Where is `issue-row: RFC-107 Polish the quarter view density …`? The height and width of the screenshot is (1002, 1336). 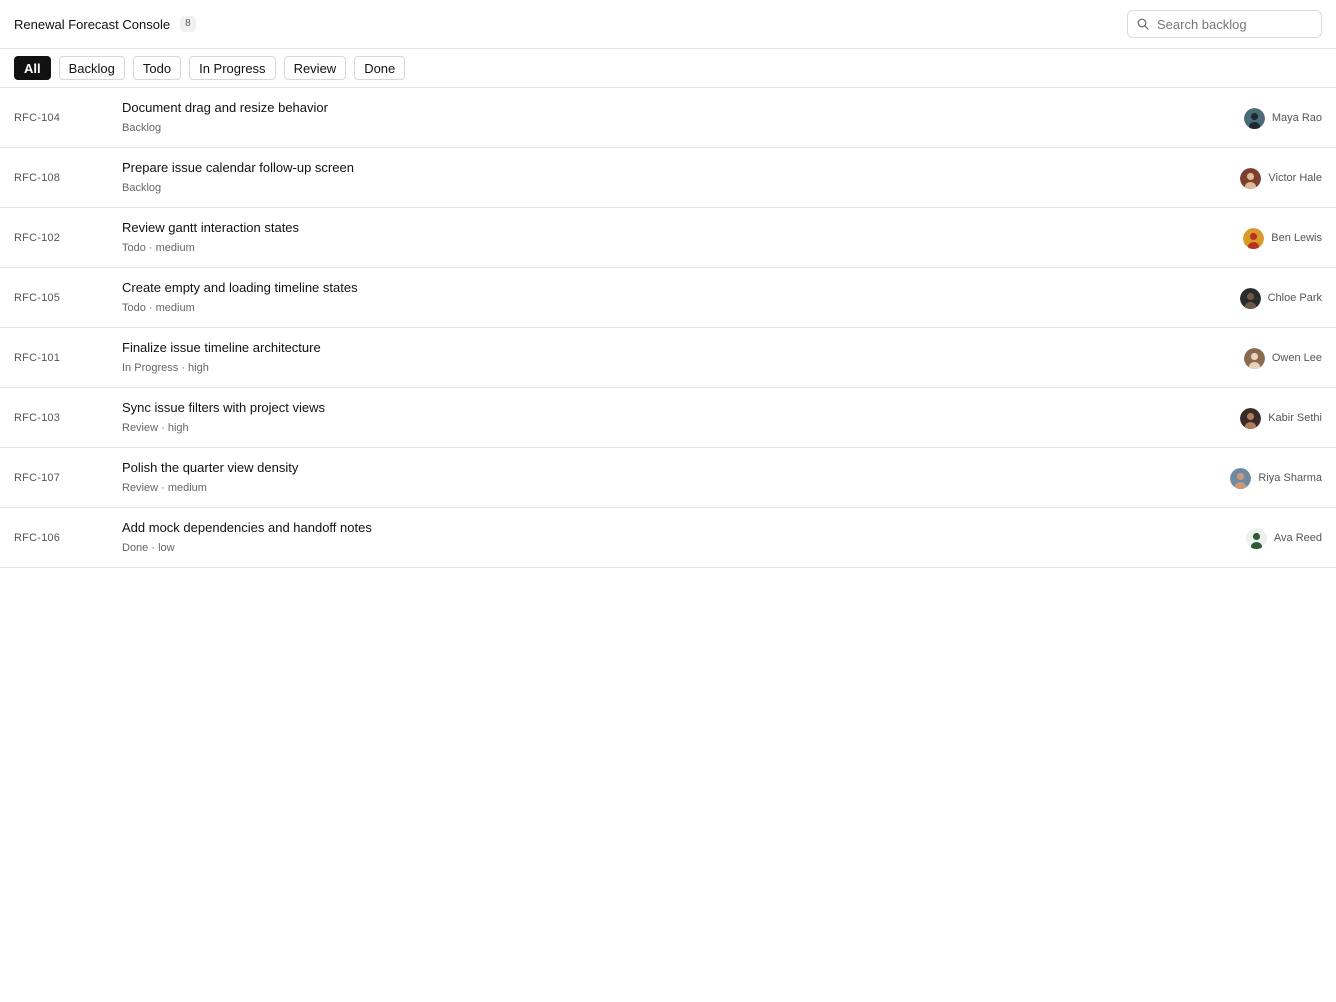
issue-row: RFC-107 Polish the quarter view density … is located at coordinates (668, 478).